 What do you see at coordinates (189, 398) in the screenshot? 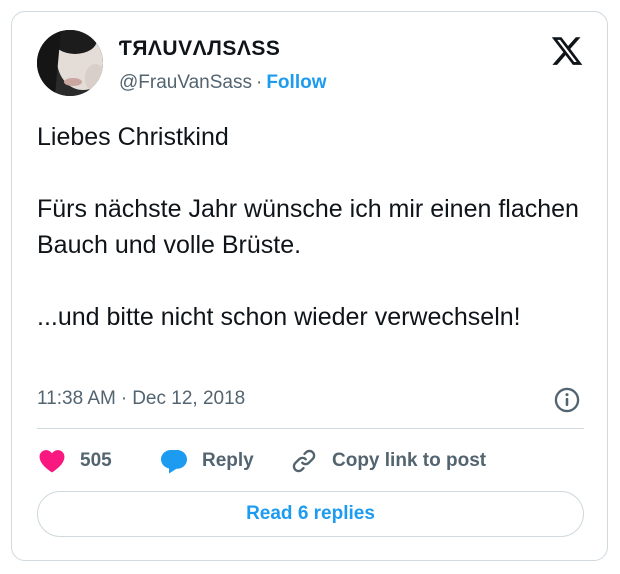
I see `tweet-date: Dec 12, 2018` at bounding box center [189, 398].